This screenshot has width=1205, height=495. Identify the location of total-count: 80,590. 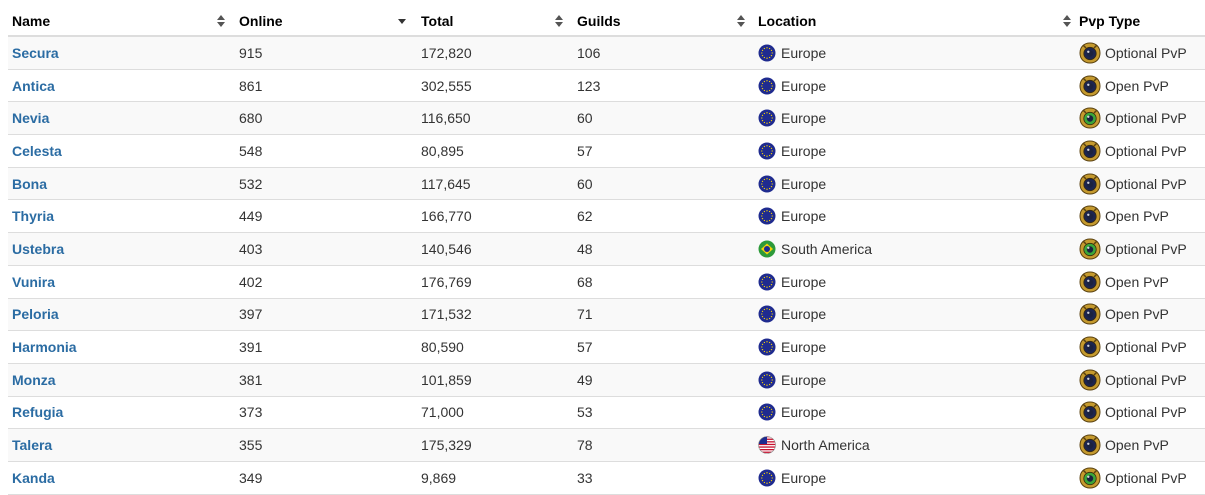
(442, 347).